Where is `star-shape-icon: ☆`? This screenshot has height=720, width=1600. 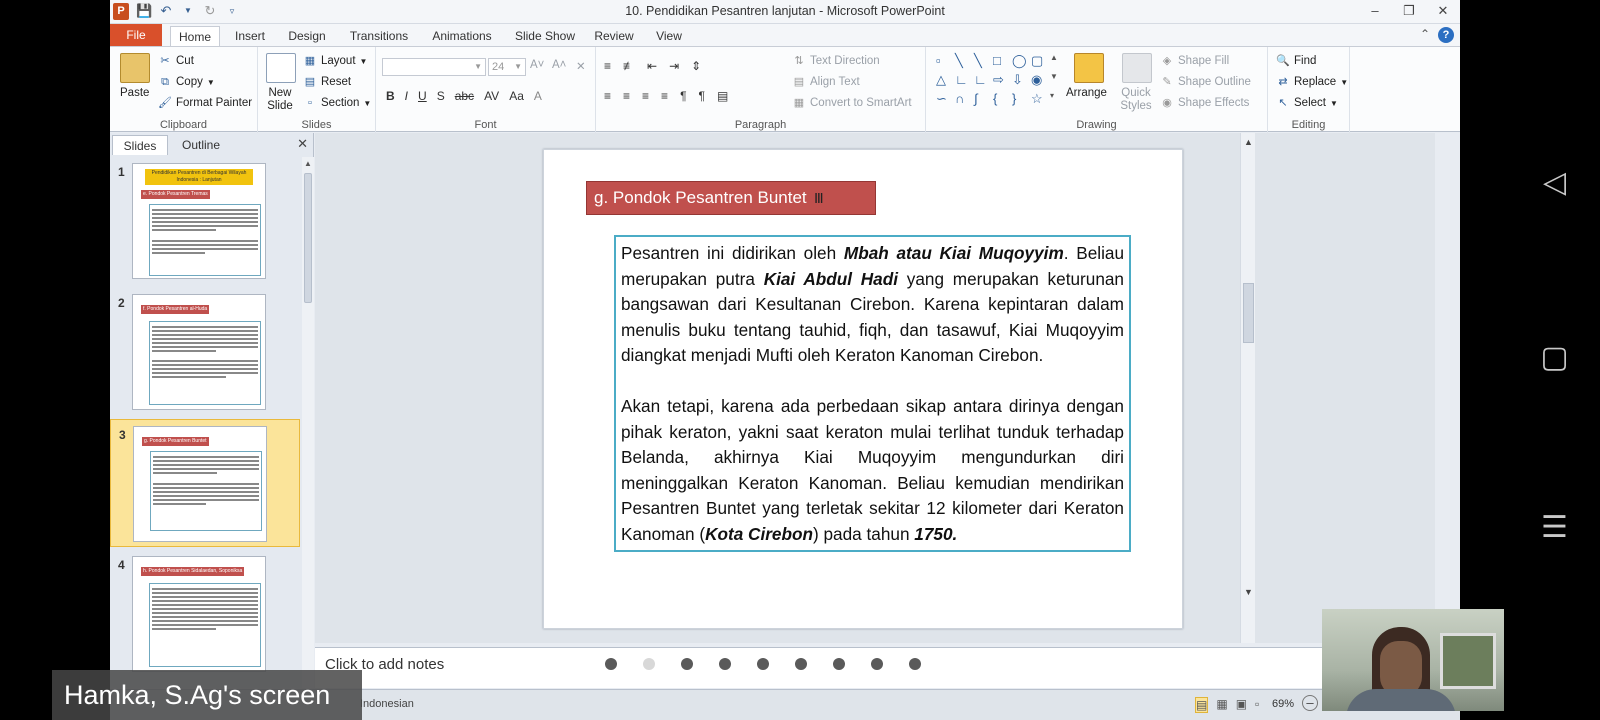 star-shape-icon: ☆ is located at coordinates (1039, 99).